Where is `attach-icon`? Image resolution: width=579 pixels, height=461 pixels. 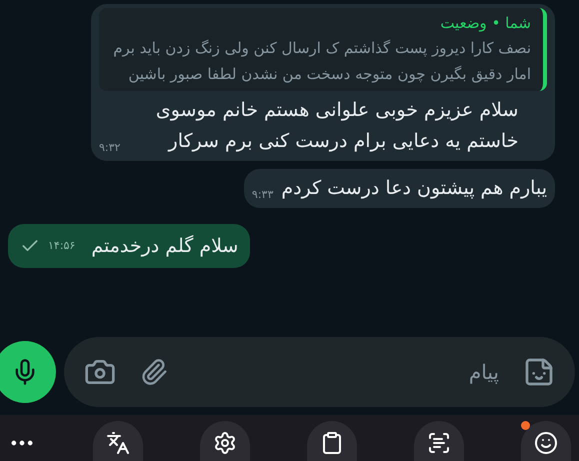
attach-icon is located at coordinates (154, 372).